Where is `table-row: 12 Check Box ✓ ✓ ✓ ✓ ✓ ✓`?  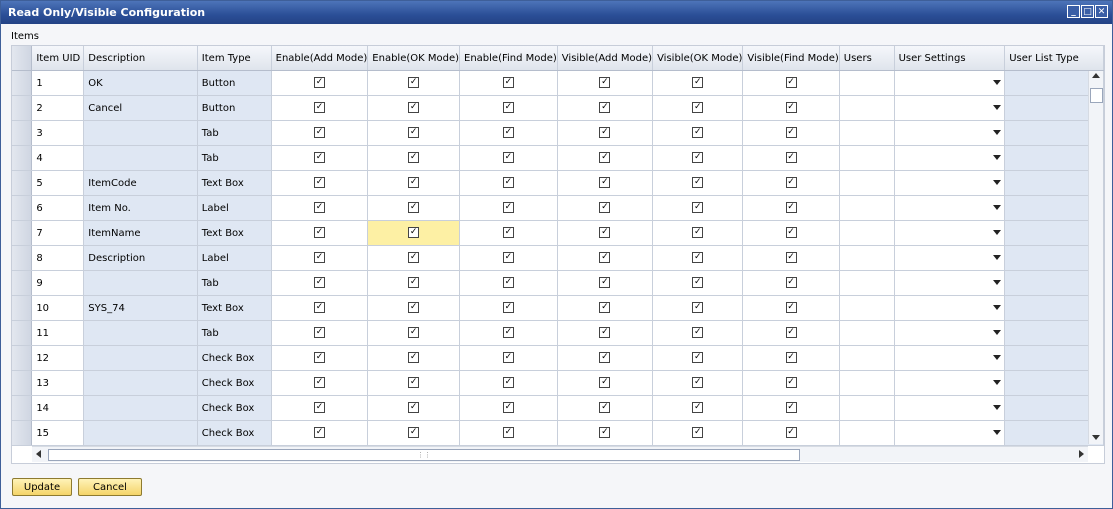 table-row: 12 Check Box ✓ ✓ ✓ ✓ ✓ ✓ is located at coordinates (558, 358).